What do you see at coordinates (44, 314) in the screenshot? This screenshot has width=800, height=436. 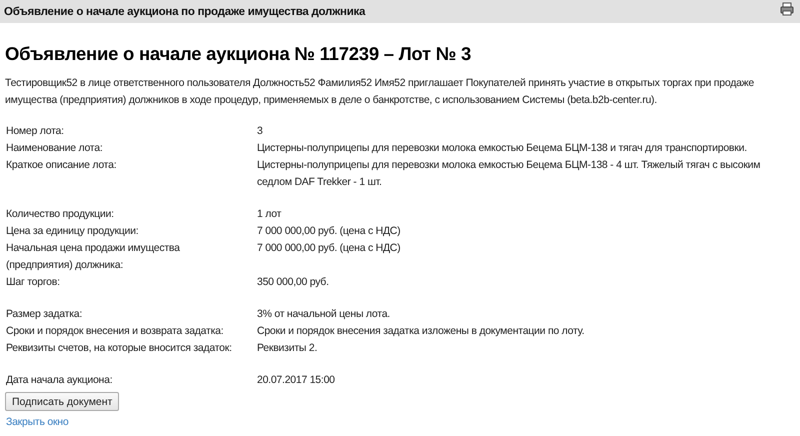 I see `field-label: Размер задатка:` at bounding box center [44, 314].